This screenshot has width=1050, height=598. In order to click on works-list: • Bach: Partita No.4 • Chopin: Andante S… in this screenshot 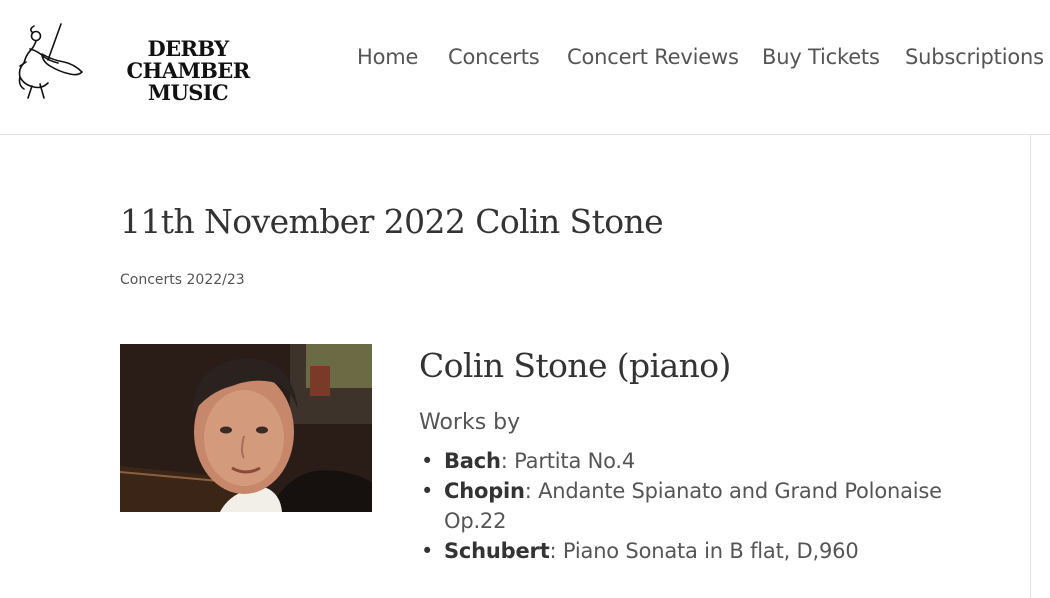, I will do `click(699, 506)`.